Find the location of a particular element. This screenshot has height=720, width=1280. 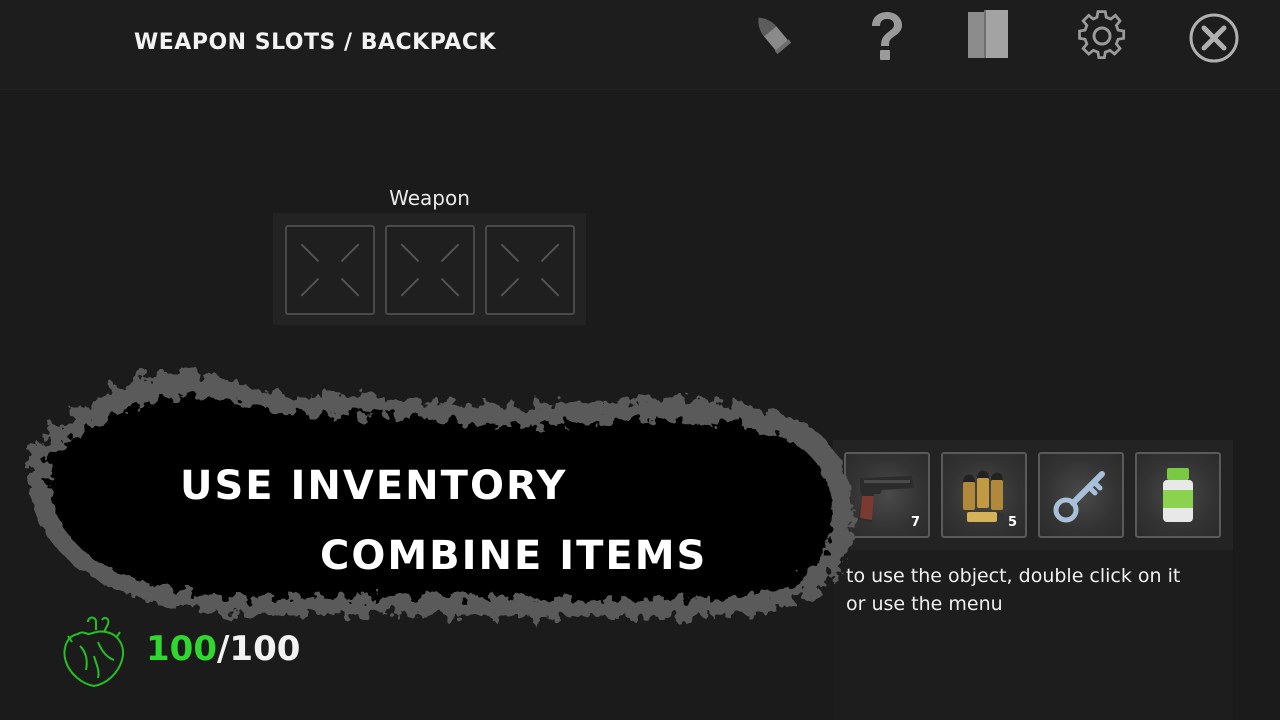

help-icon is located at coordinates (886, 36).